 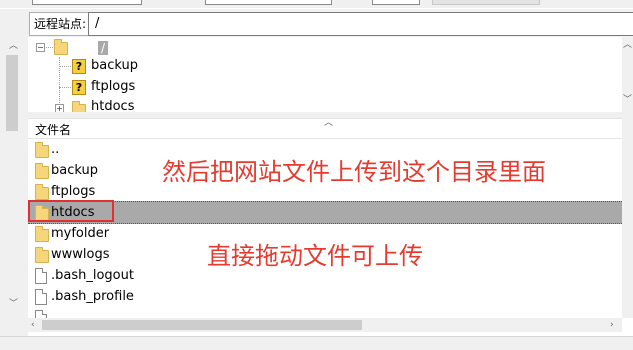 What do you see at coordinates (33, 325) in the screenshot?
I see `scroll-left-arrow-icon: ‹` at bounding box center [33, 325].